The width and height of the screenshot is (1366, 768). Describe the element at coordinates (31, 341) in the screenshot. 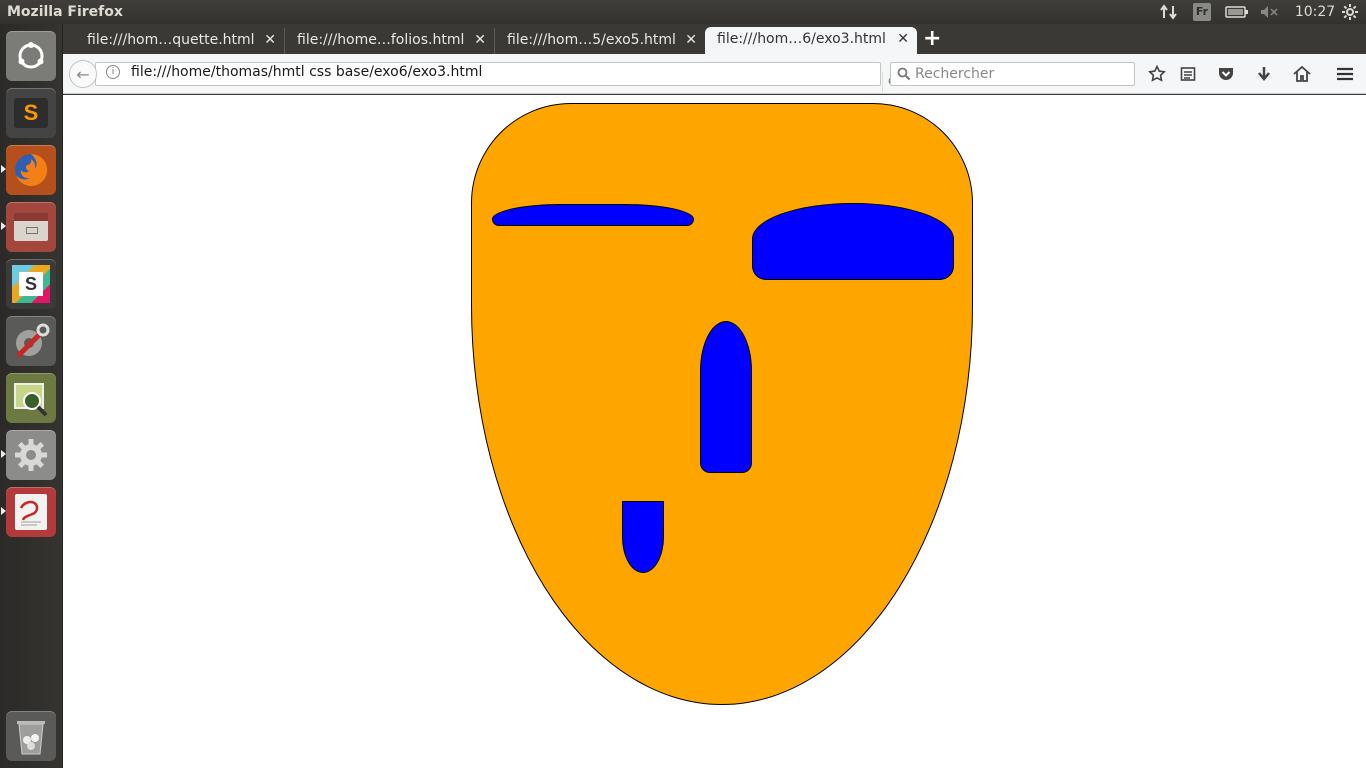

I see `system-tools-icon` at that location.